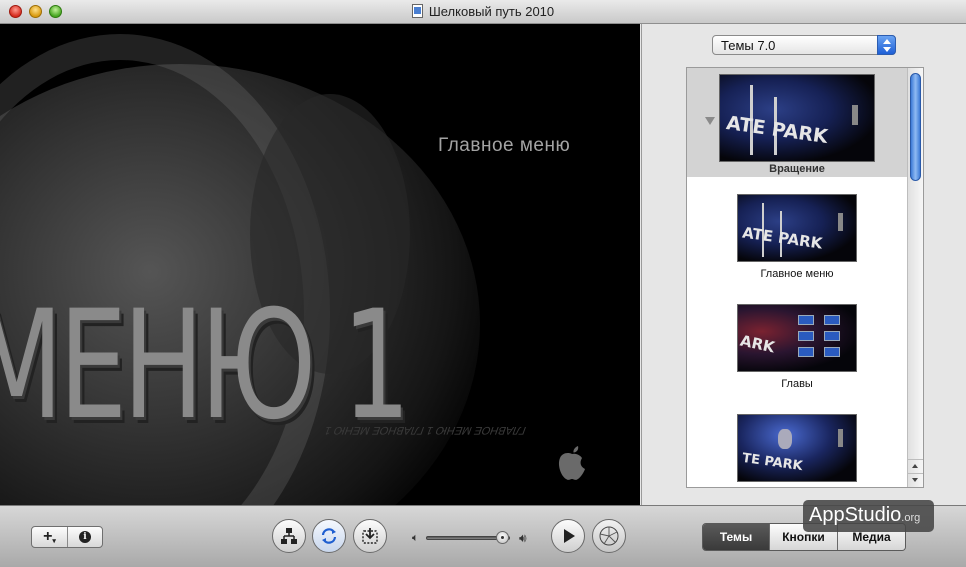  What do you see at coordinates (415, 538) in the screenshot?
I see `speaker-low-icon: 🔈︎` at bounding box center [415, 538].